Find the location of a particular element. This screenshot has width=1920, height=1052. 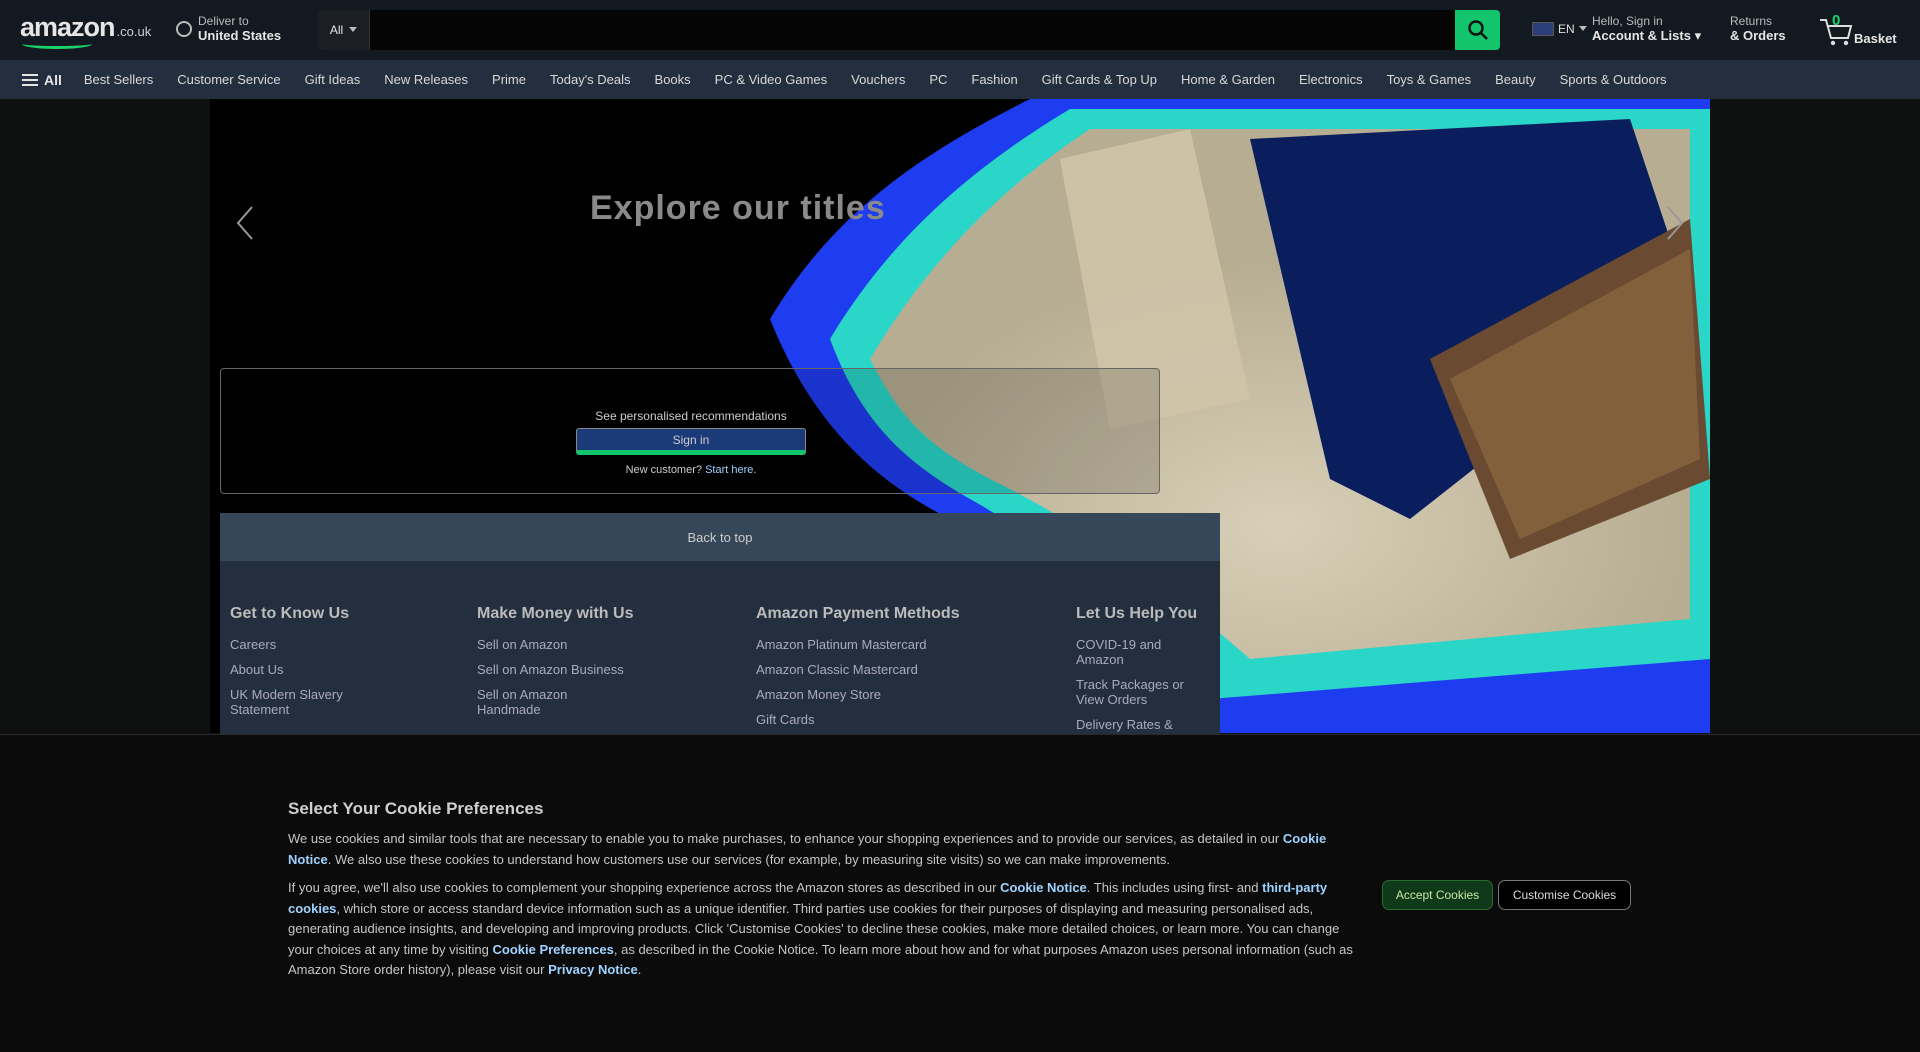

footer-link: Amazon Platinum Mastercard is located at coordinates (866, 644).